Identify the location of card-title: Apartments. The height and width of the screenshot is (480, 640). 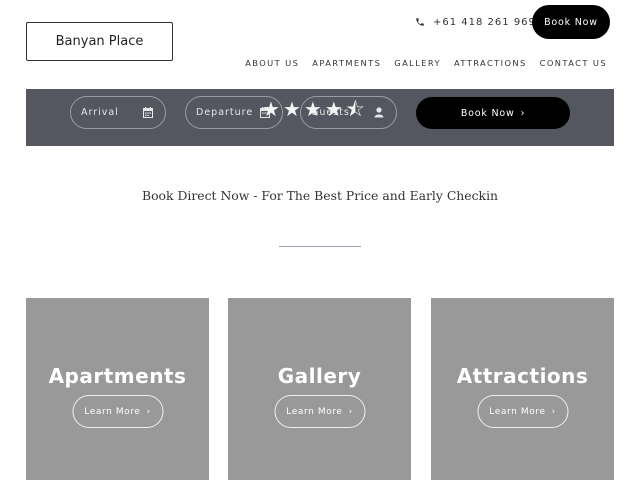
(117, 376).